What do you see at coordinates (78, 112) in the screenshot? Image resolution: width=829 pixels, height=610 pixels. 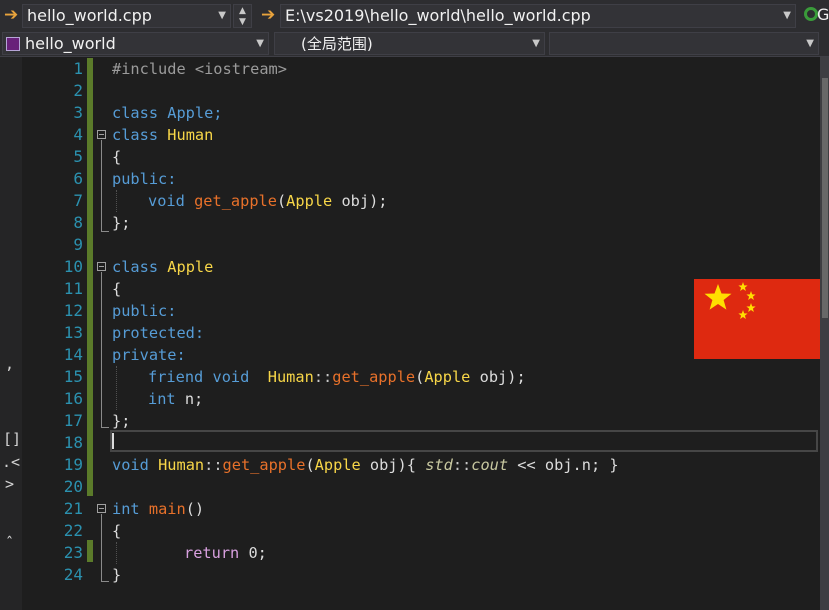 I see `line-number: 3` at bounding box center [78, 112].